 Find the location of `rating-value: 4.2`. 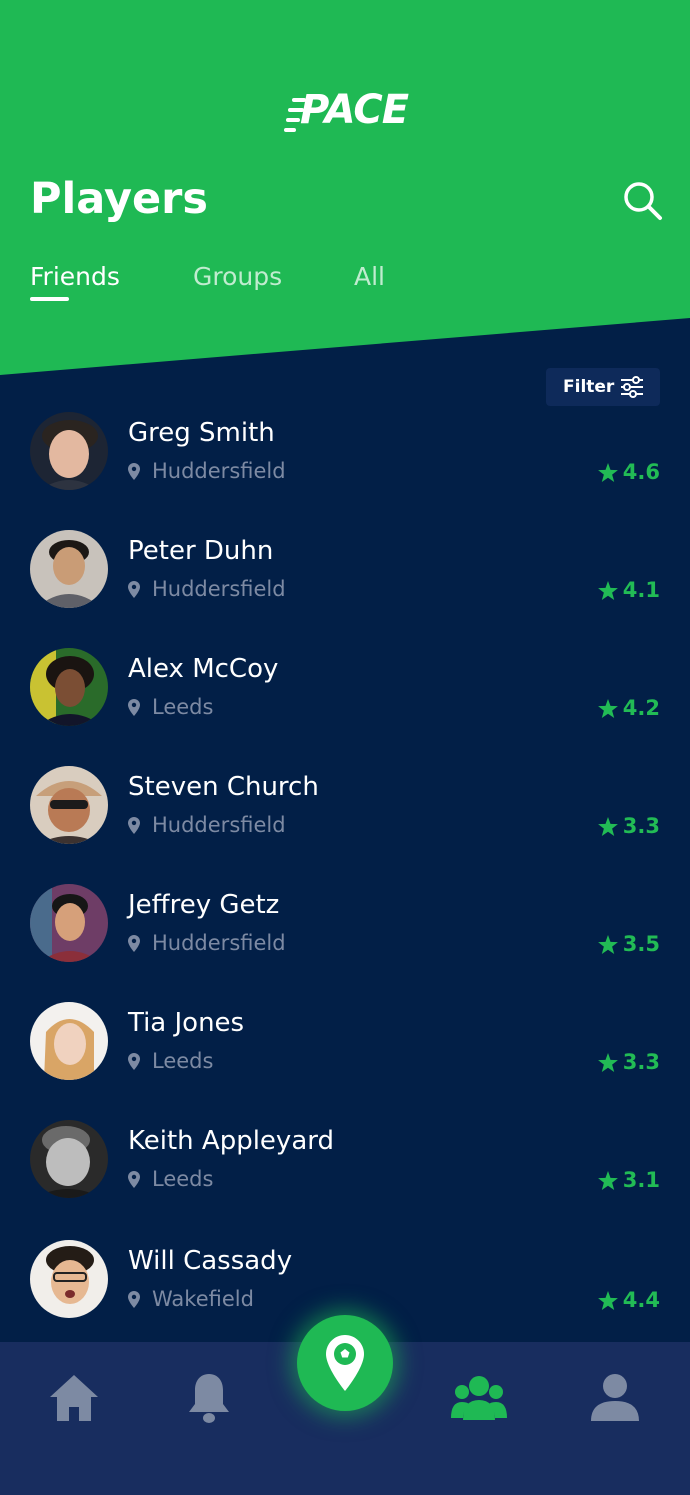

rating-value: 4.2 is located at coordinates (641, 708).